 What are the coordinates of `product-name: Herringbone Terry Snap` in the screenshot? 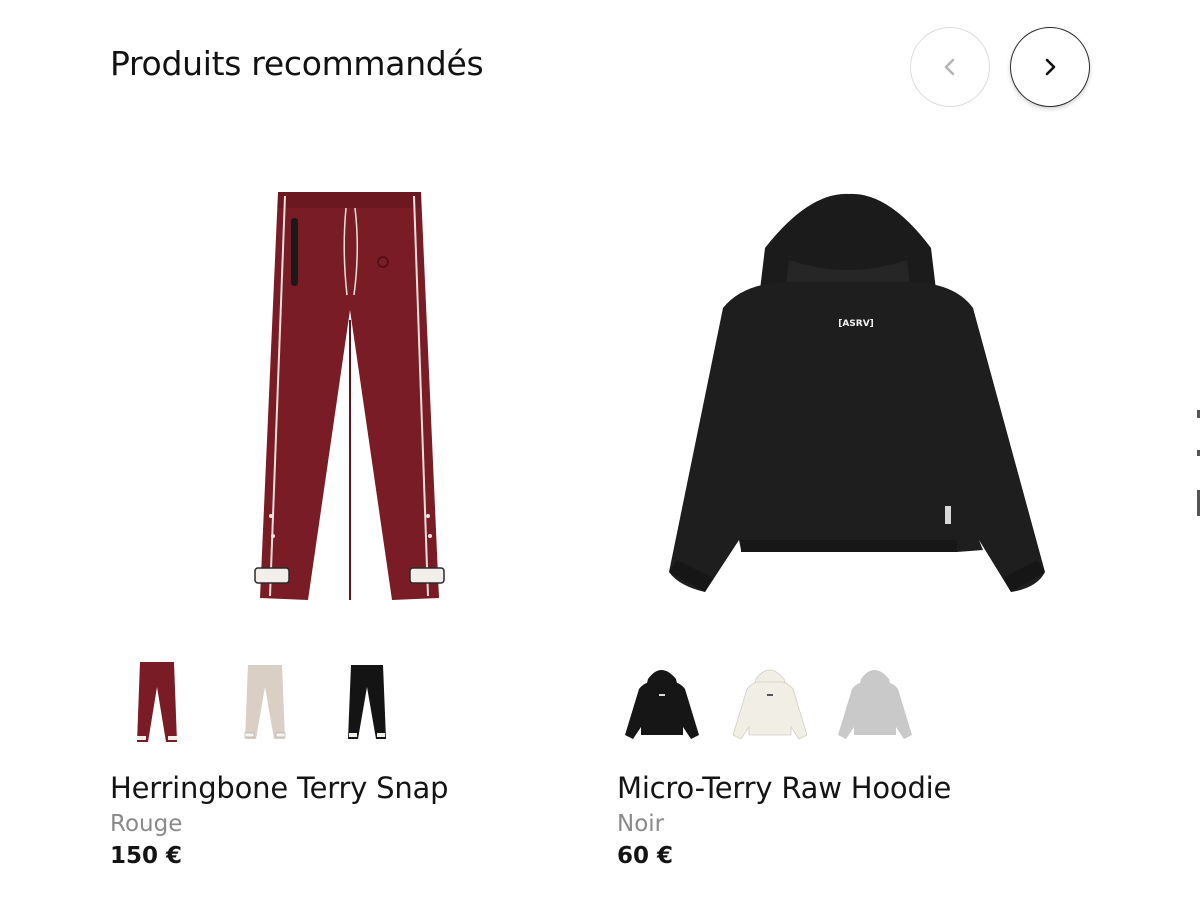 It's located at (279, 788).